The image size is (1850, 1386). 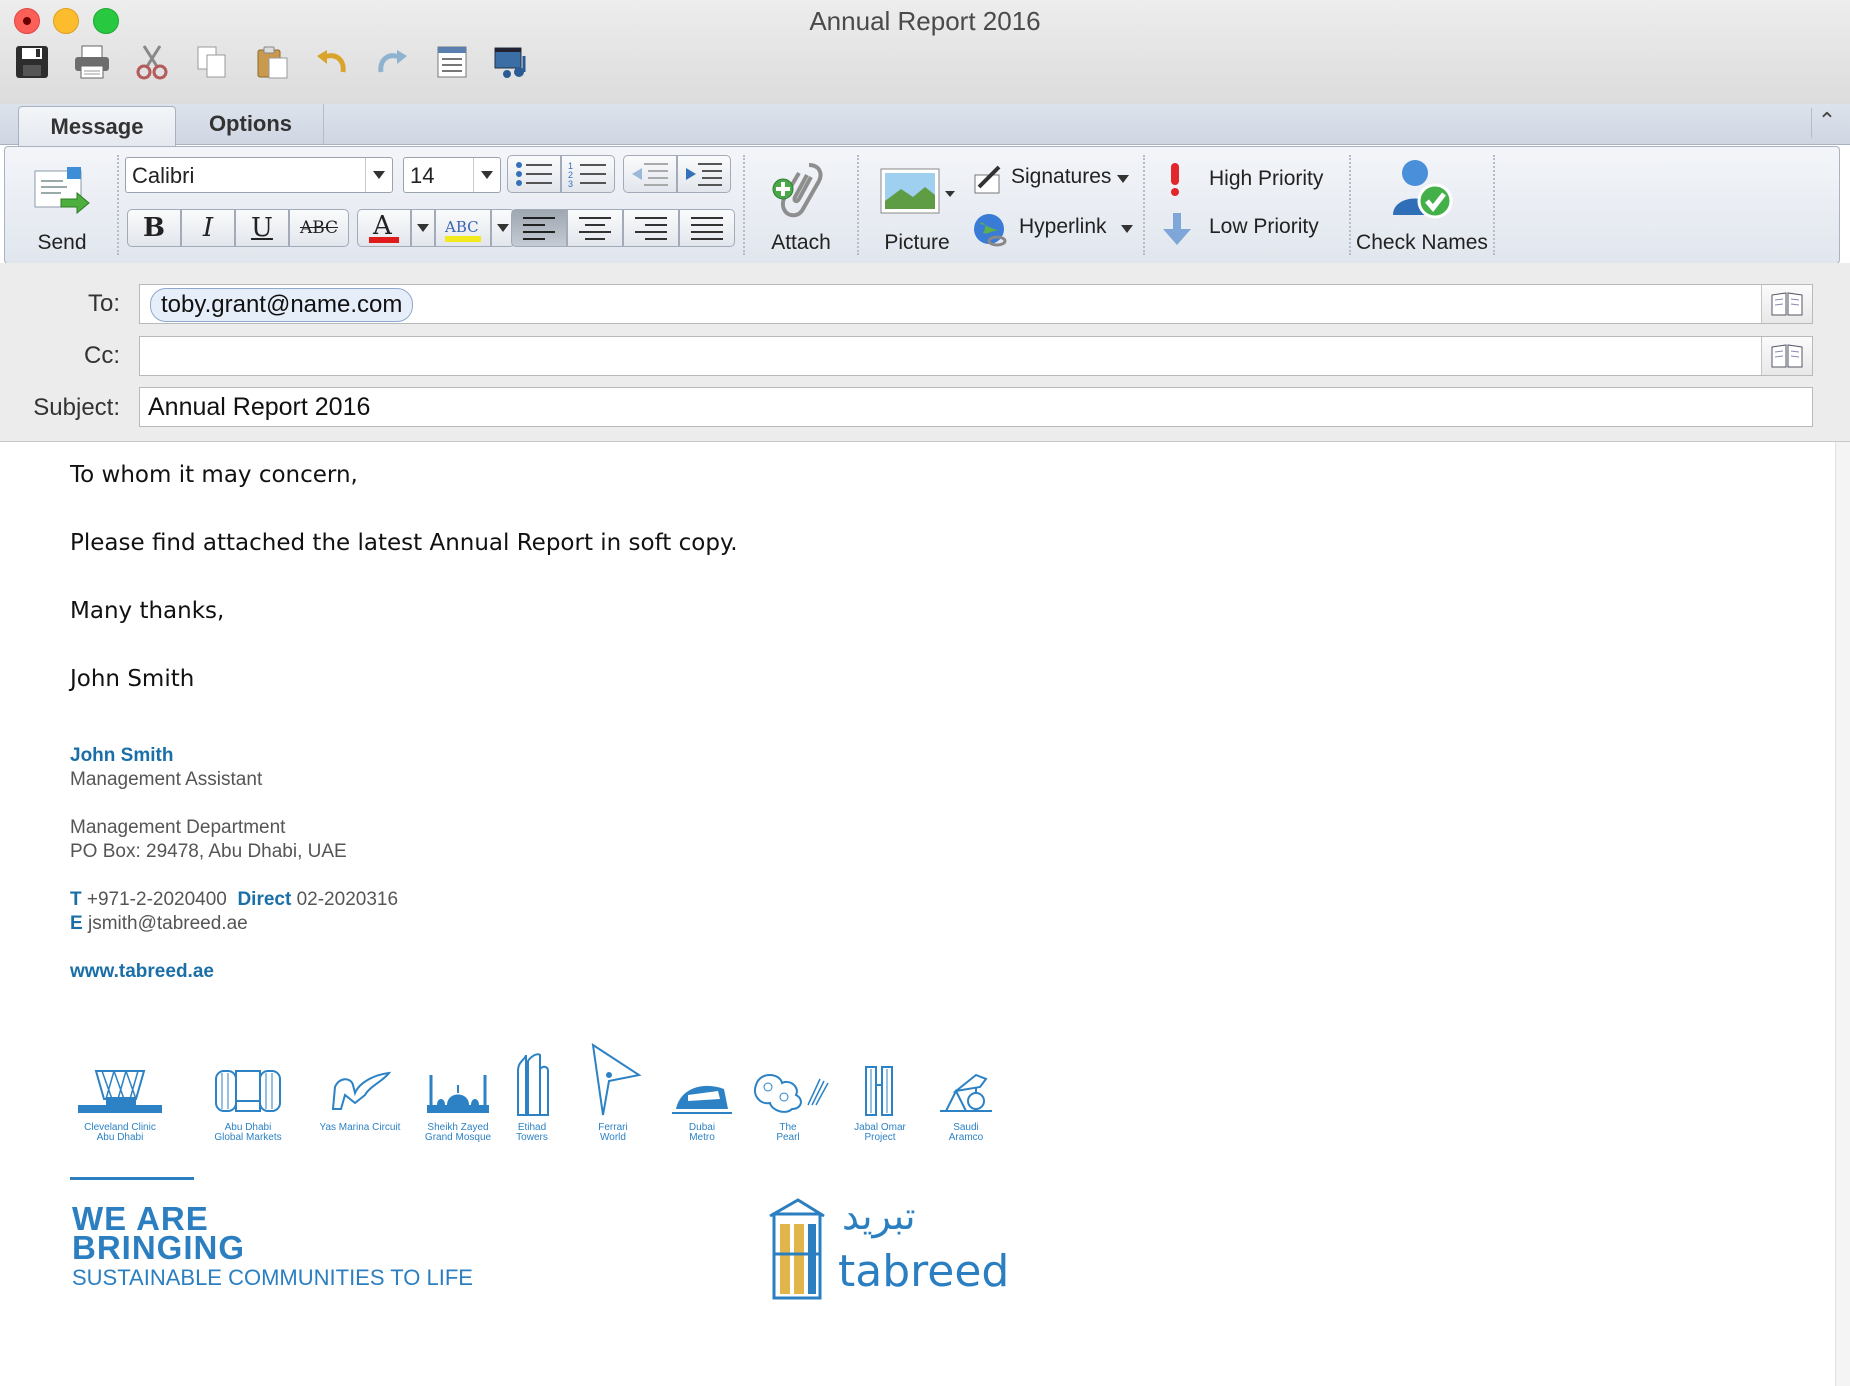 I want to click on numbered-list-button: 123, so click(x=588, y=174).